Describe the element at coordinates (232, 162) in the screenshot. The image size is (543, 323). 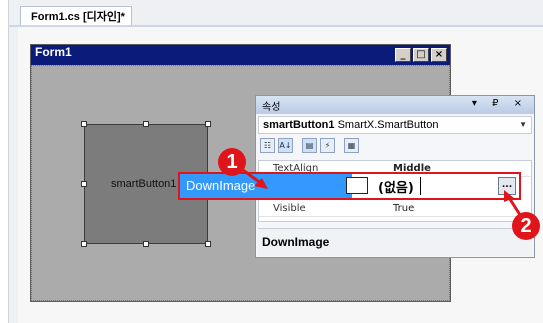
I see `callout-marker-1: 1` at that location.